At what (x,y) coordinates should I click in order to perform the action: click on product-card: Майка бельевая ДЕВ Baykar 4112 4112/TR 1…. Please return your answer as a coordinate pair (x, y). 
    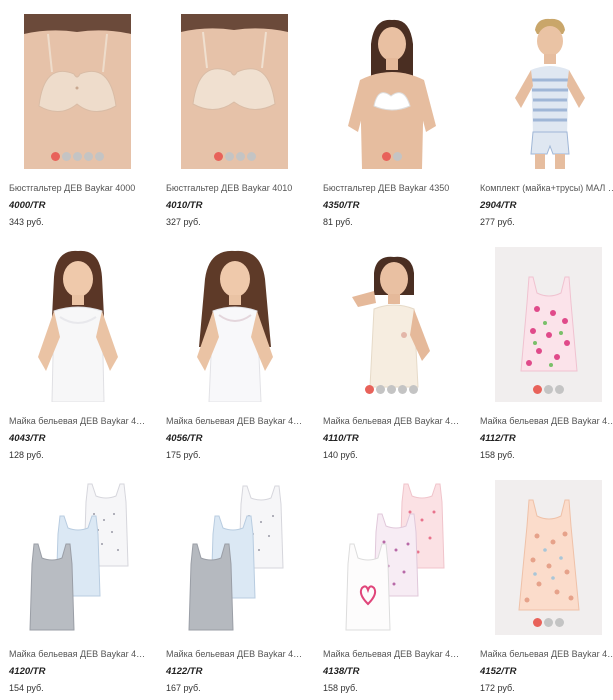
    Looking at the image, I should click on (546, 358).